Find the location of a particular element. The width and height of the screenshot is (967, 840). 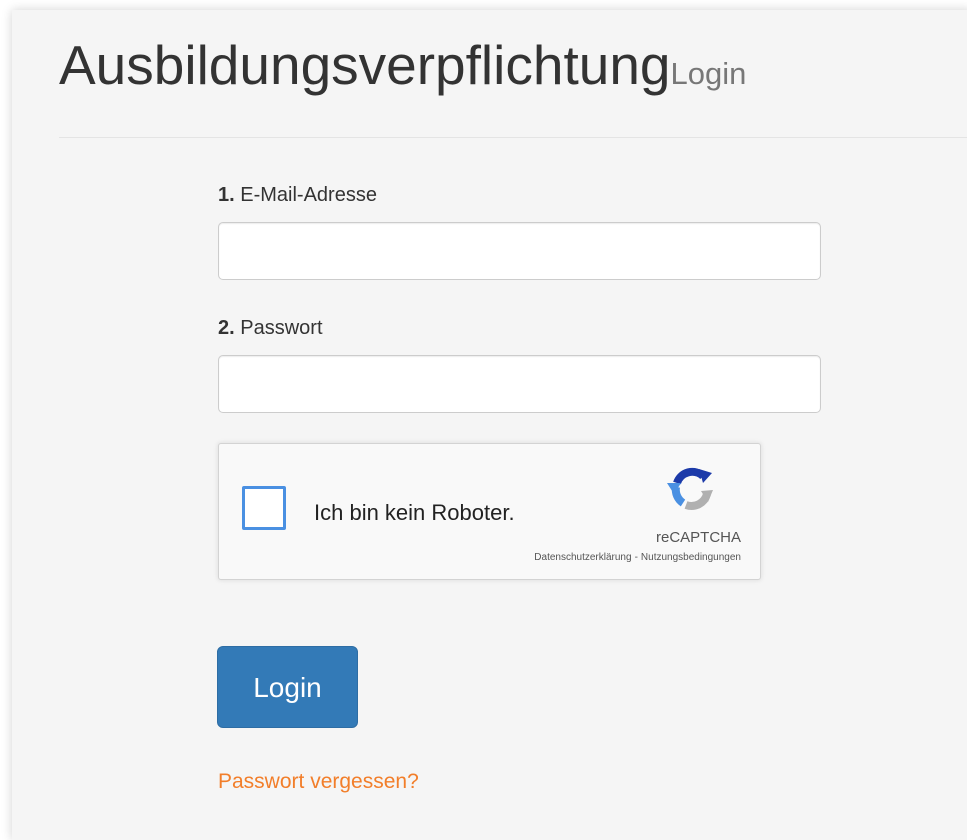

password-label-text: Passwort is located at coordinates (281, 328).